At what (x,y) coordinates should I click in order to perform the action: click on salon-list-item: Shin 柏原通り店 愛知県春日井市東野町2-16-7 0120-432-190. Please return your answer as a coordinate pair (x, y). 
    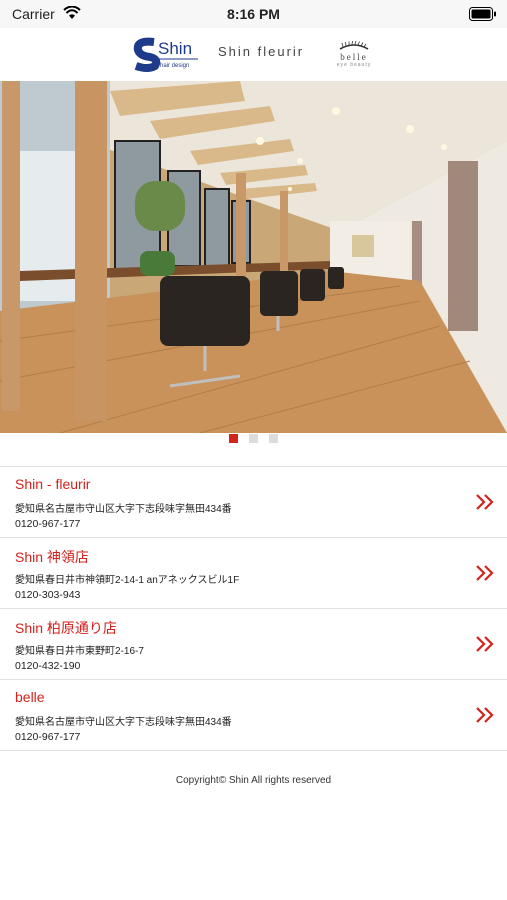
    Looking at the image, I should click on (253, 643).